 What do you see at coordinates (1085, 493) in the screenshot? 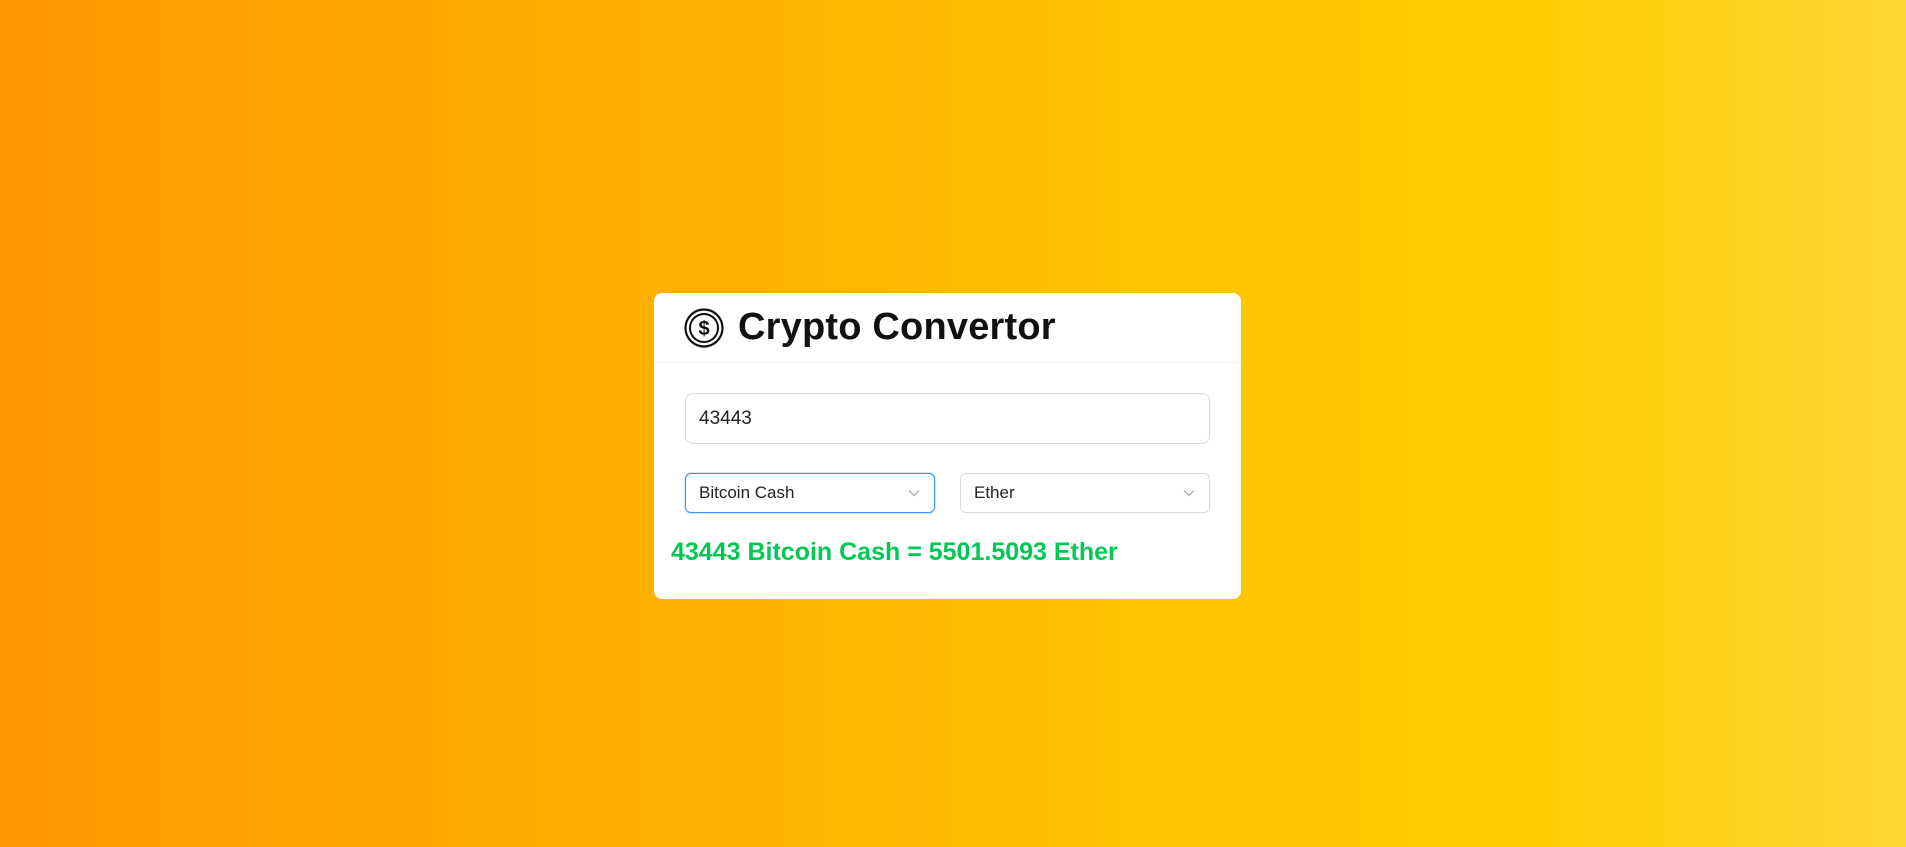
I see `to-currency-select: Ether` at bounding box center [1085, 493].